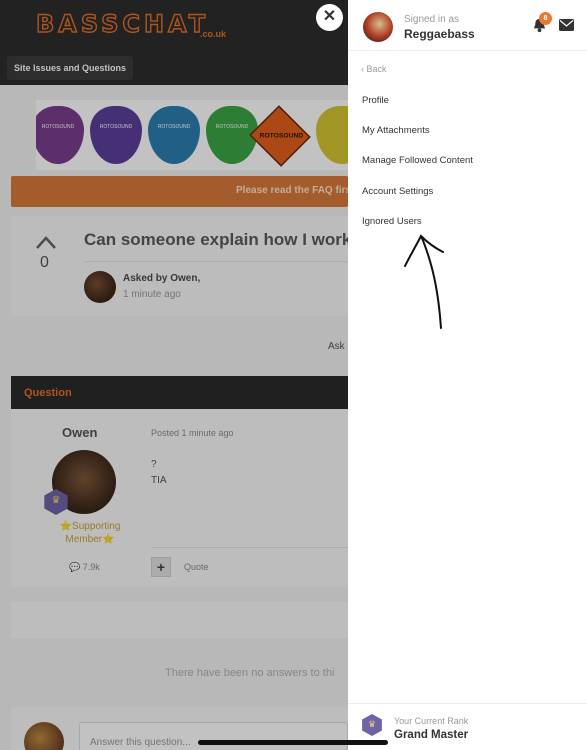 The image size is (587, 750). Describe the element at coordinates (467, 25) in the screenshot. I see `drawer-header: Signed in as Reggaebass 8` at that location.